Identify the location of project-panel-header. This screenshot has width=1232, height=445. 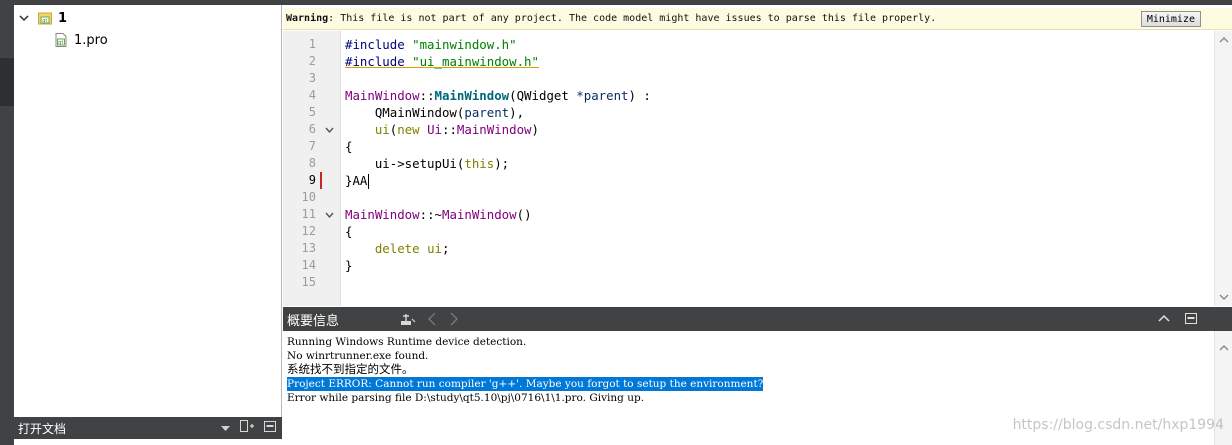
(148, 2).